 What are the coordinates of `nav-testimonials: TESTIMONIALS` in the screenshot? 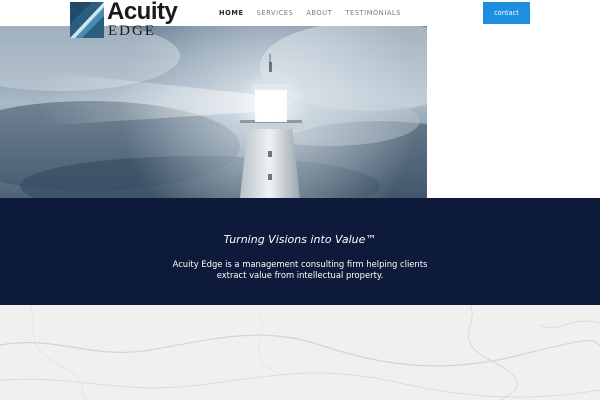 It's located at (373, 13).